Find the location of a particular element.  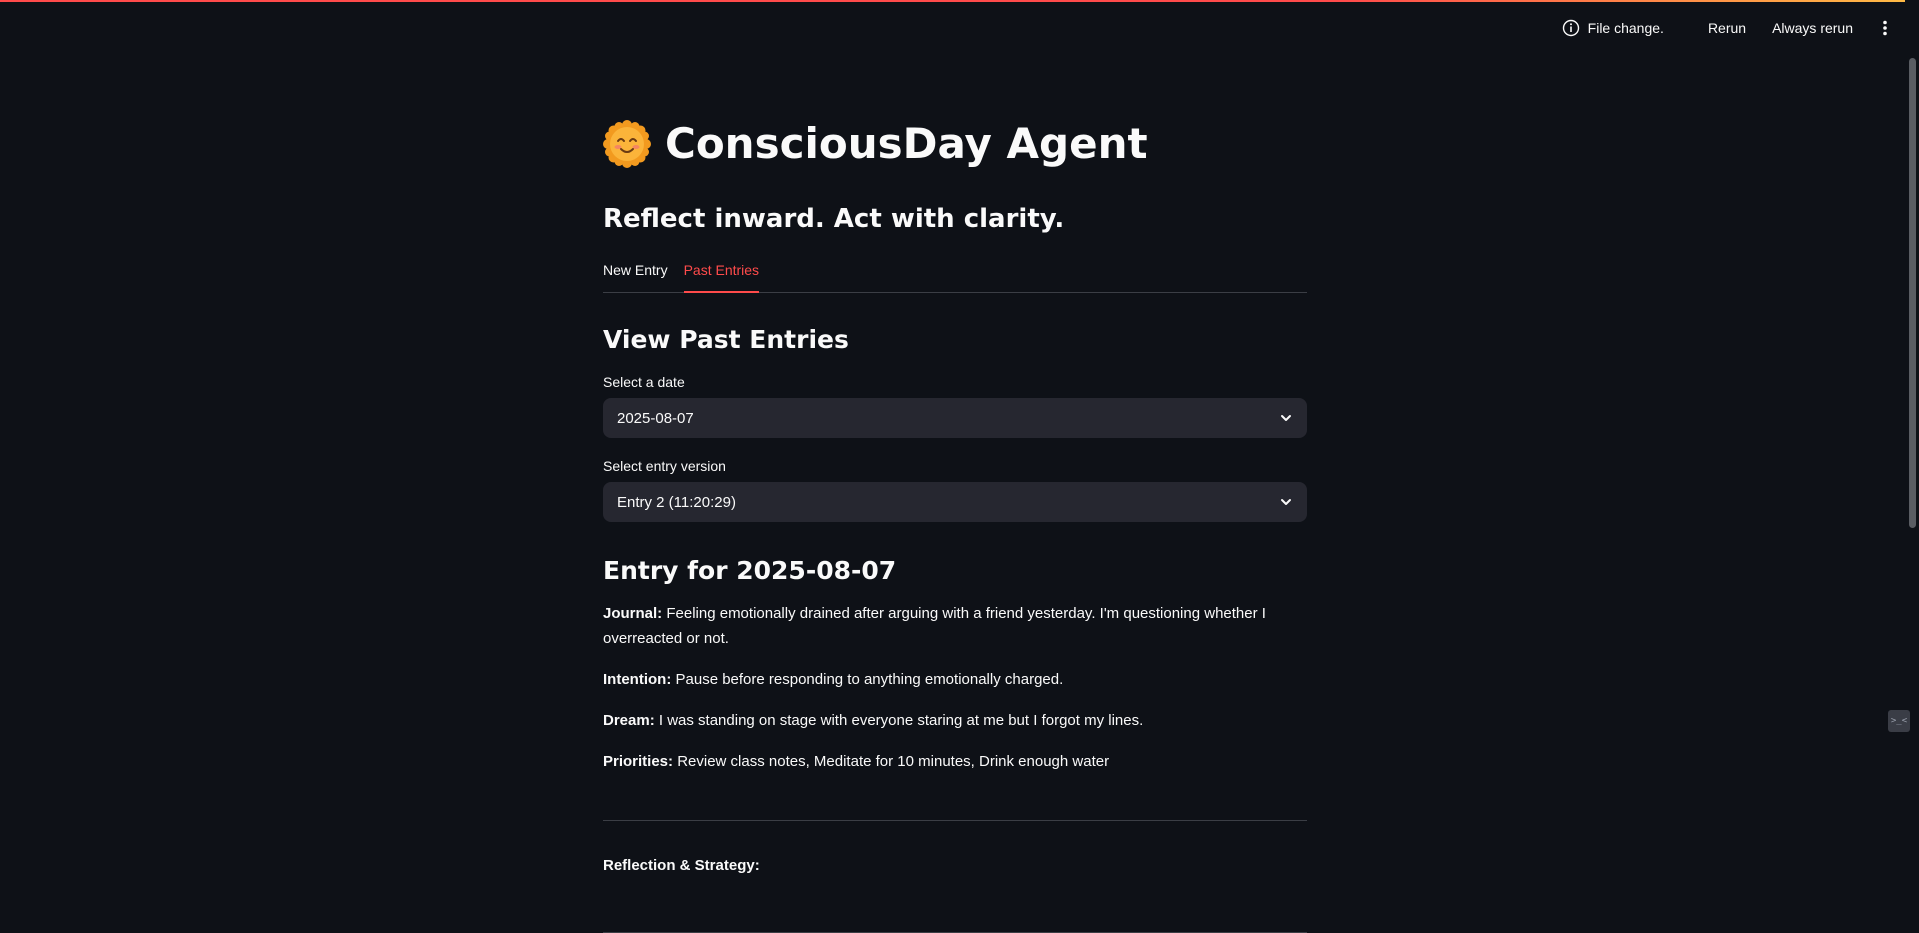

page-subtitle: Reflect inward. Act with clarity. is located at coordinates (834, 219).